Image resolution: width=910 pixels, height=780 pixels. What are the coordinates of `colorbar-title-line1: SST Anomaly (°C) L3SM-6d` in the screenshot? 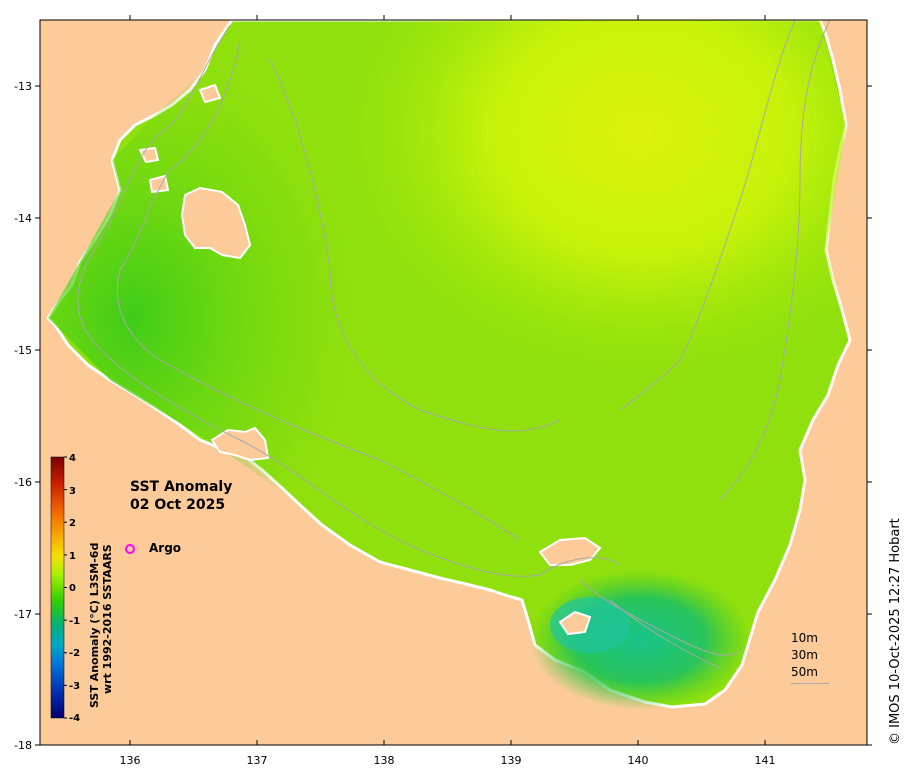 It's located at (94, 625).